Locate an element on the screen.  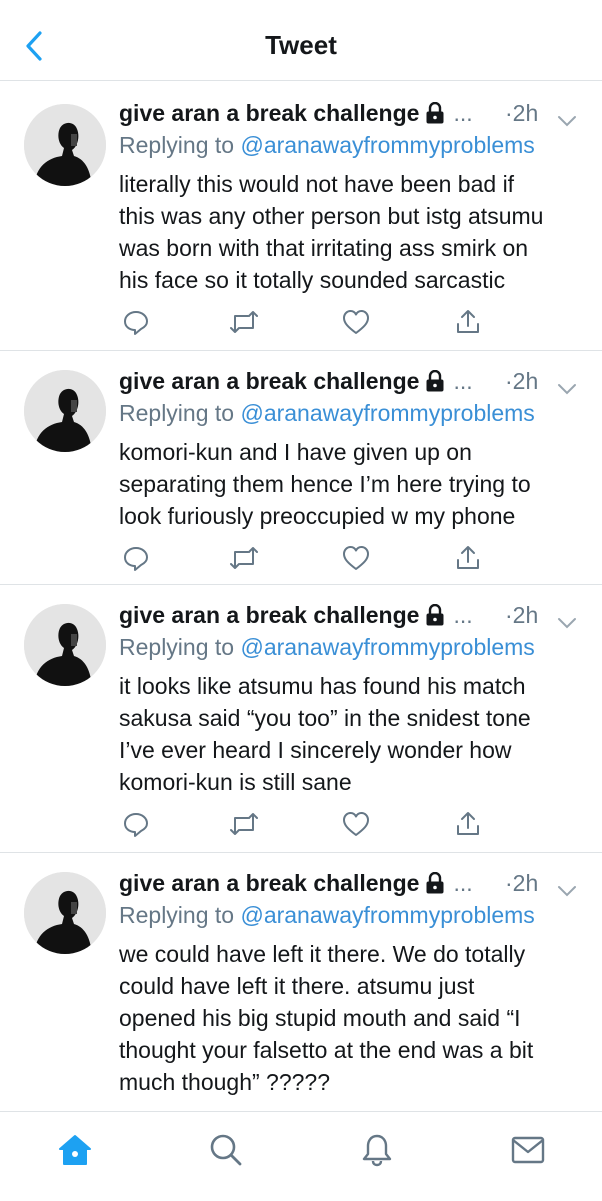
page-title: Tweet is located at coordinates (301, 45).